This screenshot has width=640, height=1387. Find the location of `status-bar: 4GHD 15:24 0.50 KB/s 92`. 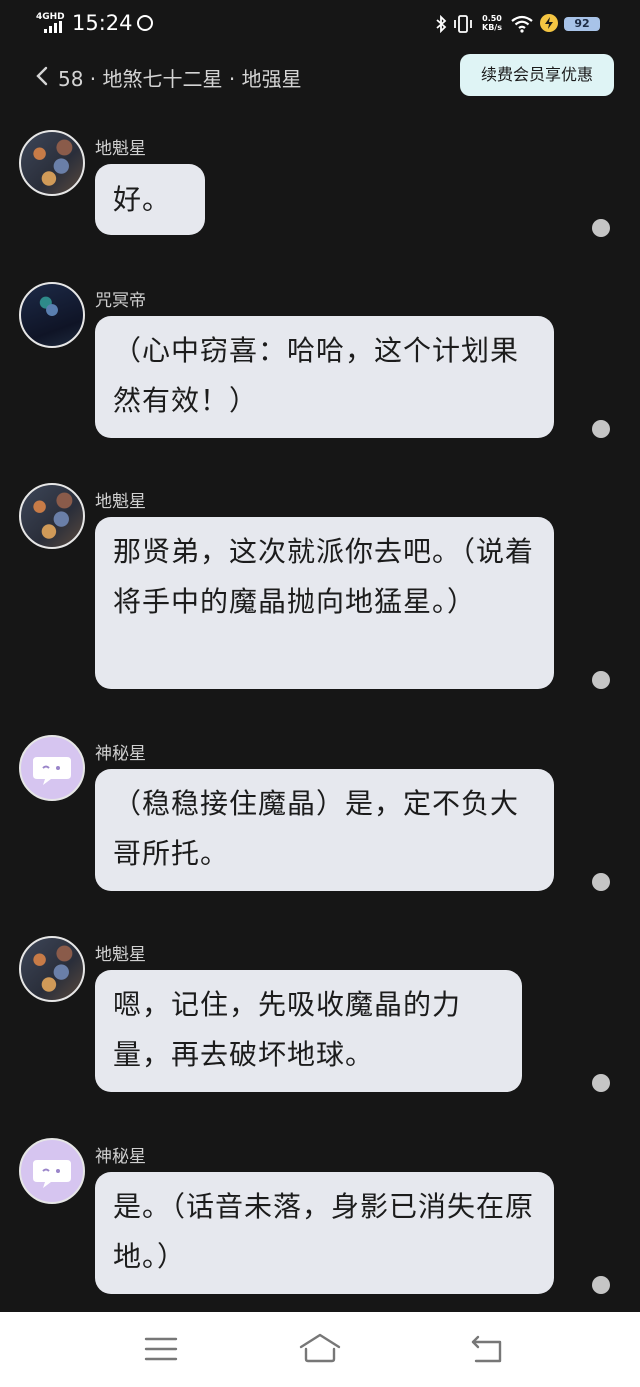

status-bar: 4GHD 15:24 0.50 KB/s 92 is located at coordinates (320, 25).